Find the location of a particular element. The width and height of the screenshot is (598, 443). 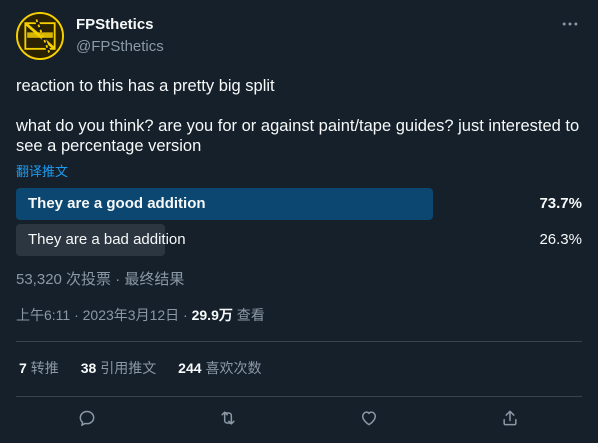

tweet-timestamp: 上午6:11 · 2023年3月12日 · 29.9万 查看 is located at coordinates (140, 315).